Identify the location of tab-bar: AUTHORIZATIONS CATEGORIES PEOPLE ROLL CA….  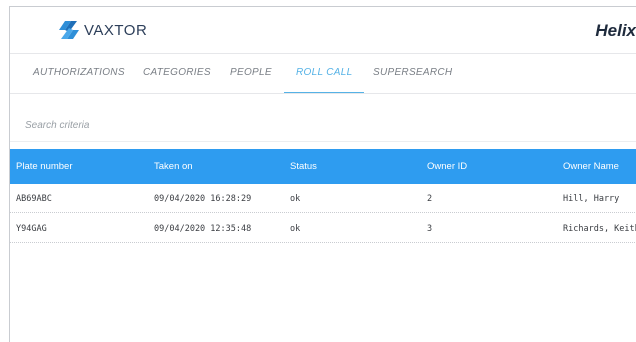
(323, 74).